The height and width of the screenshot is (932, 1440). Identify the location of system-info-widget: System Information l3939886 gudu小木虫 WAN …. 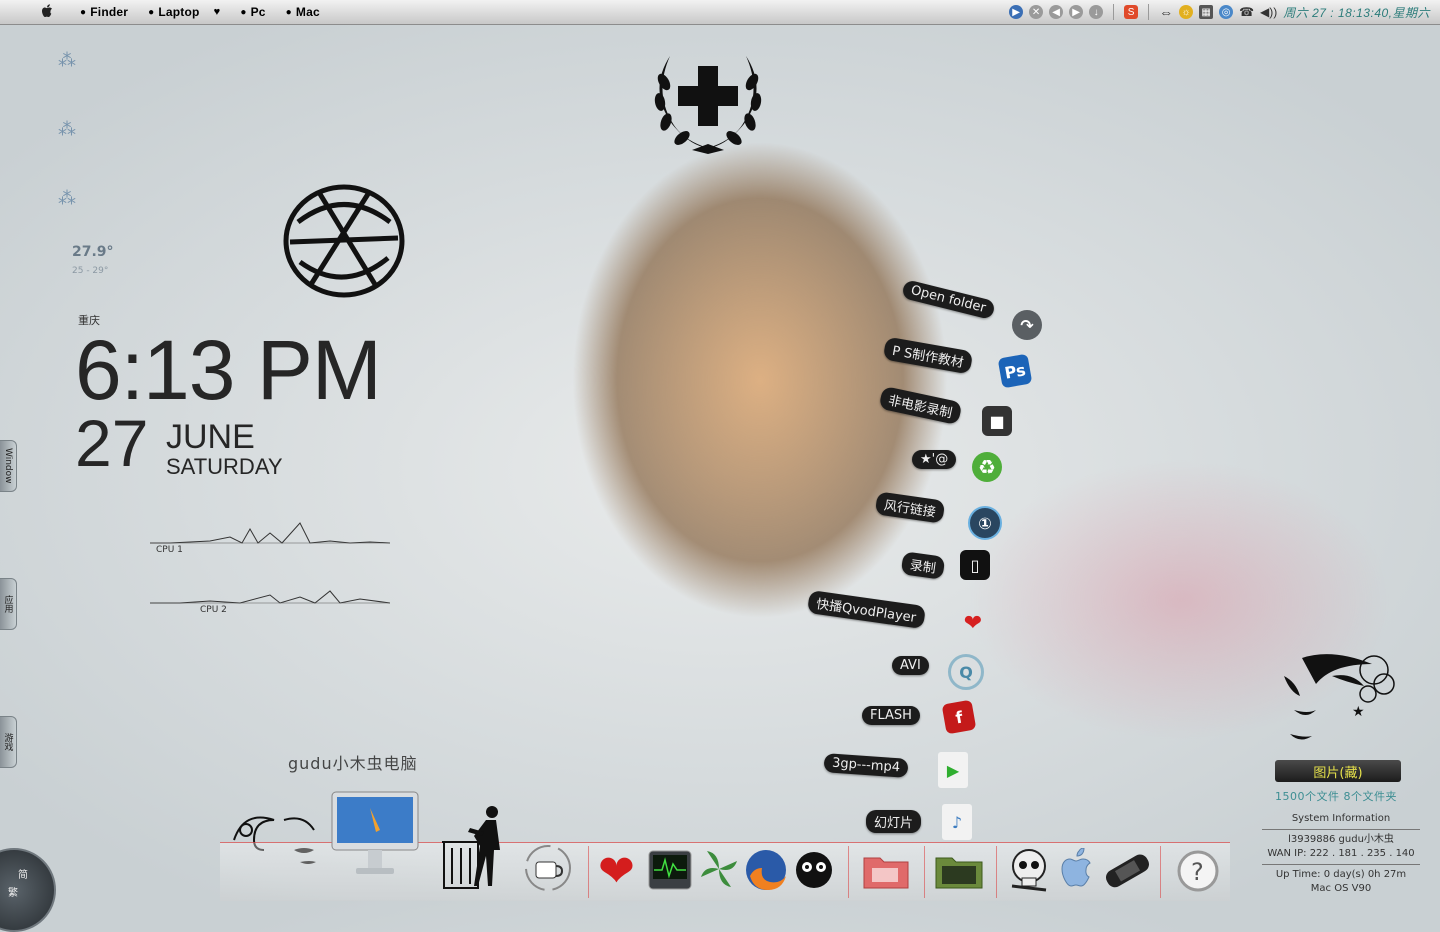
(1341, 854).